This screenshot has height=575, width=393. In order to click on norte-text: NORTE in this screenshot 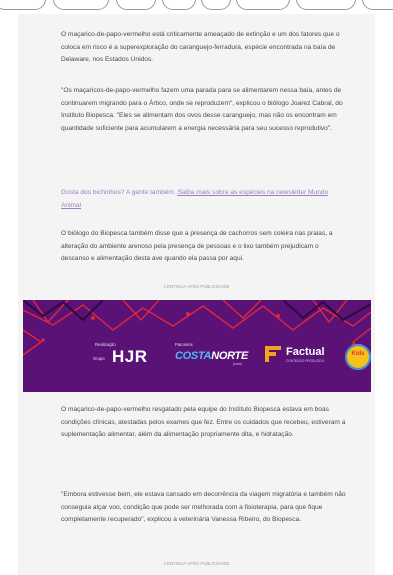, I will do `click(229, 356)`.